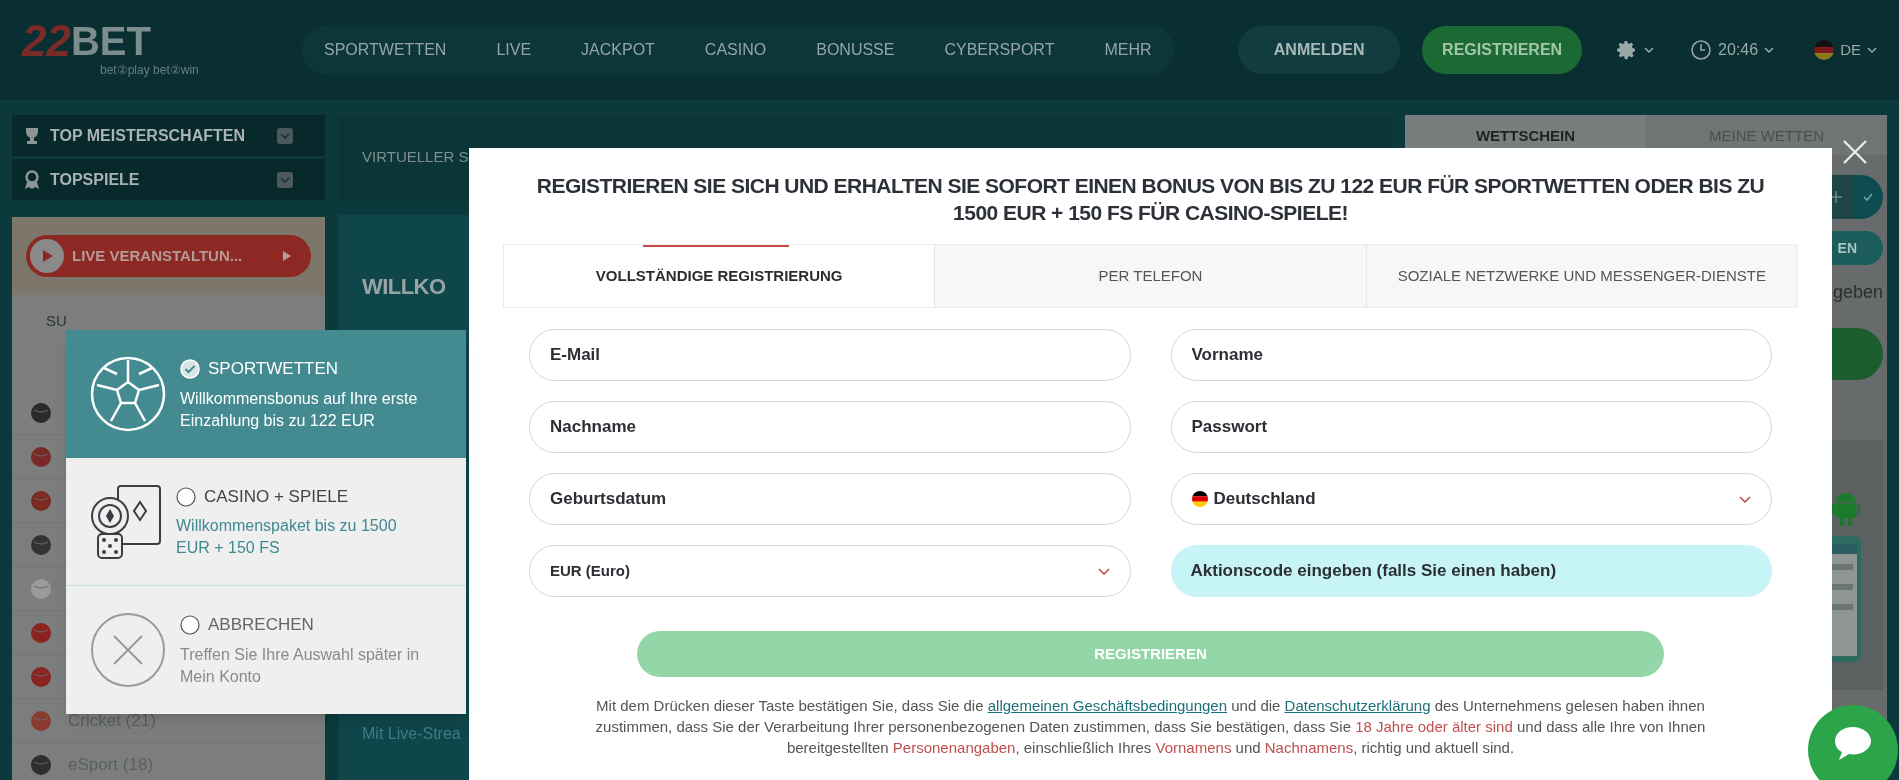 The height and width of the screenshot is (780, 1899). I want to click on dialog-title: REGISTRIEREN SIE SICH UND ERHALTEN SIE SOFORT EINEN BONUS VON BIS ZU 122 EUR FÜR SPORTWETTEN ODER BIS ZU 1500 EUR + 150 FS FÜR CASINO-SPIELE!, so click(1150, 199).